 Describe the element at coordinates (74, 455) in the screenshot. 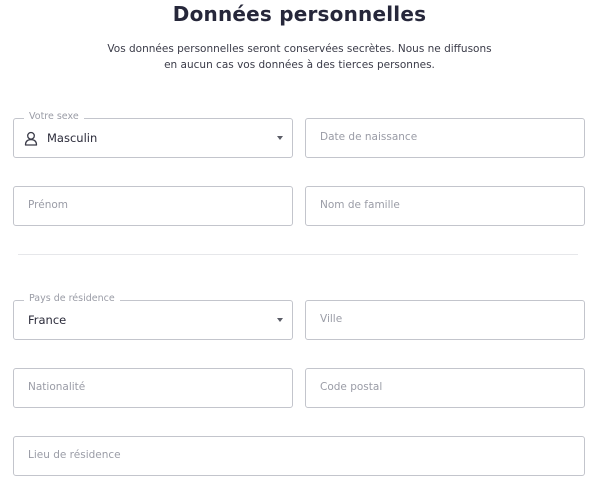

I see `residence-place-placeholder: Lieu de résidence` at that location.